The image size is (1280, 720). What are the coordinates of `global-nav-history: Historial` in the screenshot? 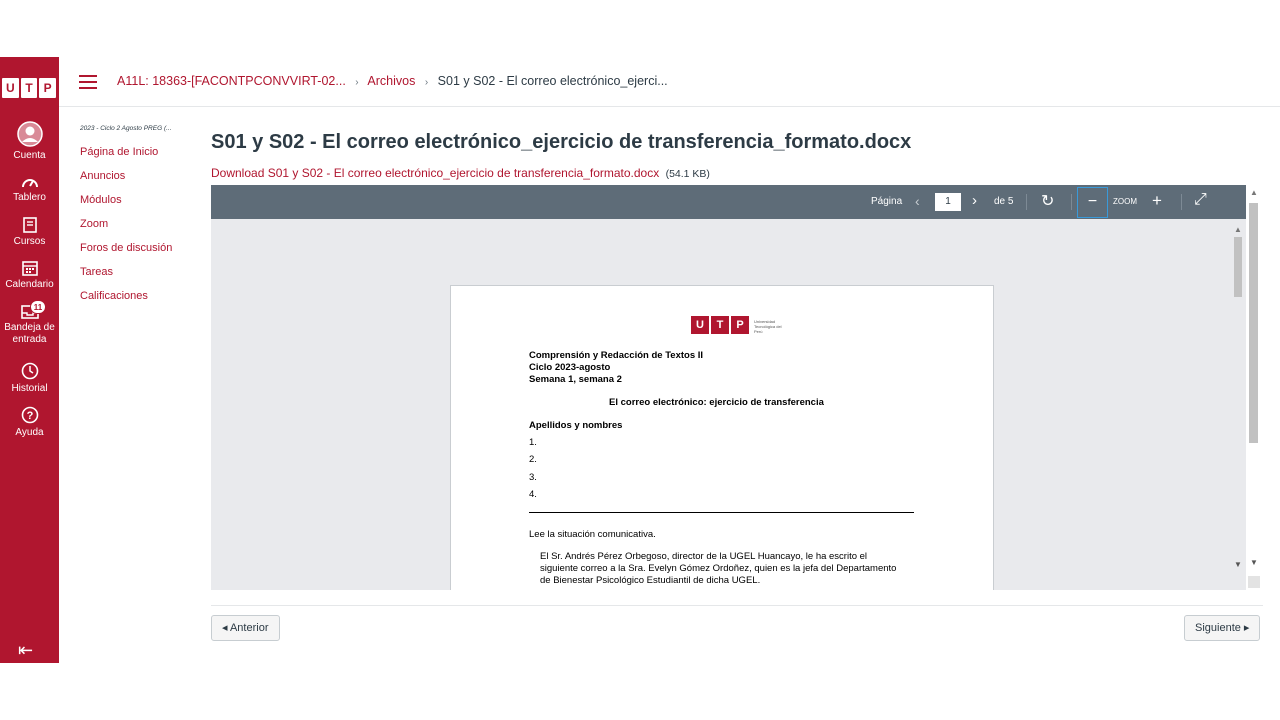 It's located at (29, 378).